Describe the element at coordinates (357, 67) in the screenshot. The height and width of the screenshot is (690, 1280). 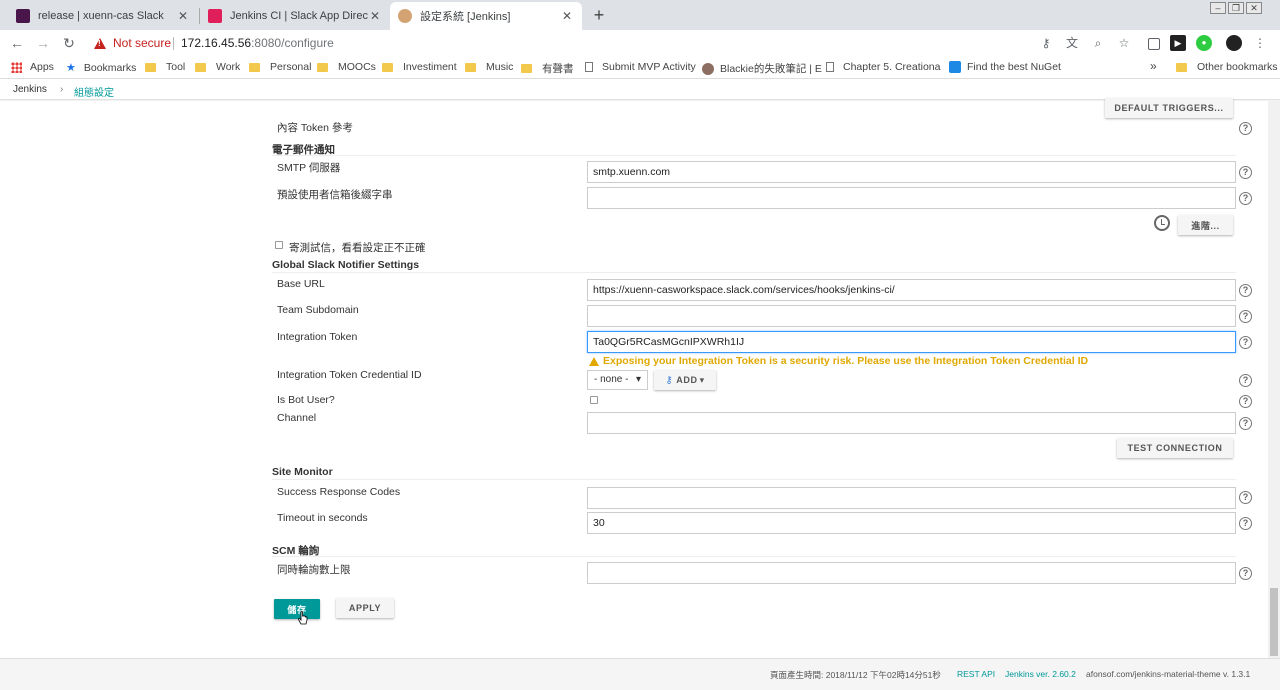
I see `bookmark-label: MOOCs` at that location.